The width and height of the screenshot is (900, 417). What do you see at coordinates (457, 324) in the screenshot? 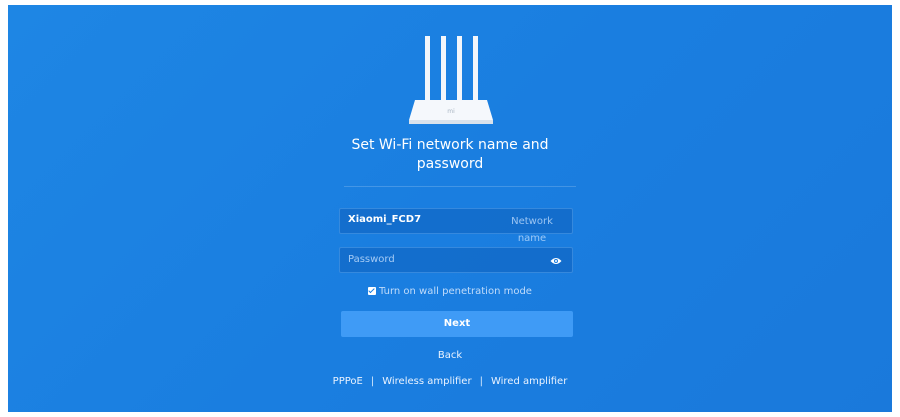
I see `next-button: Next` at bounding box center [457, 324].